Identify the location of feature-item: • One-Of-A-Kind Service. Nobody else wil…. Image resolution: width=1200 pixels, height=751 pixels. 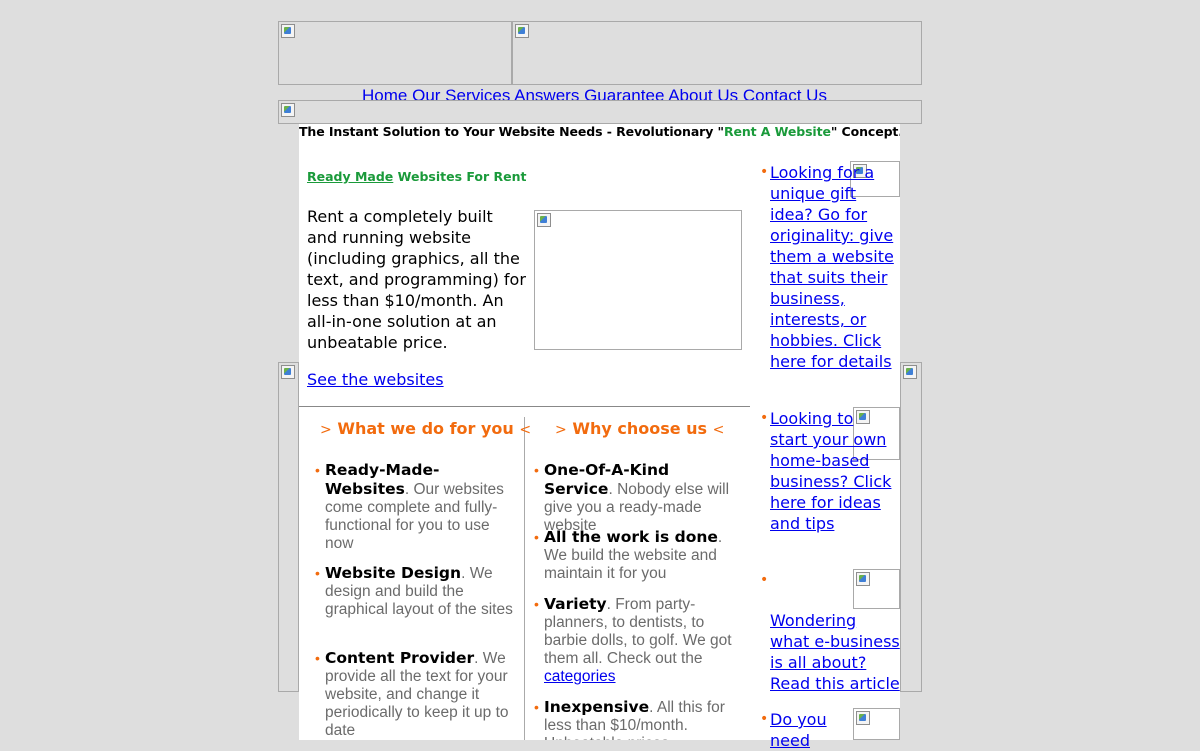
(632, 497).